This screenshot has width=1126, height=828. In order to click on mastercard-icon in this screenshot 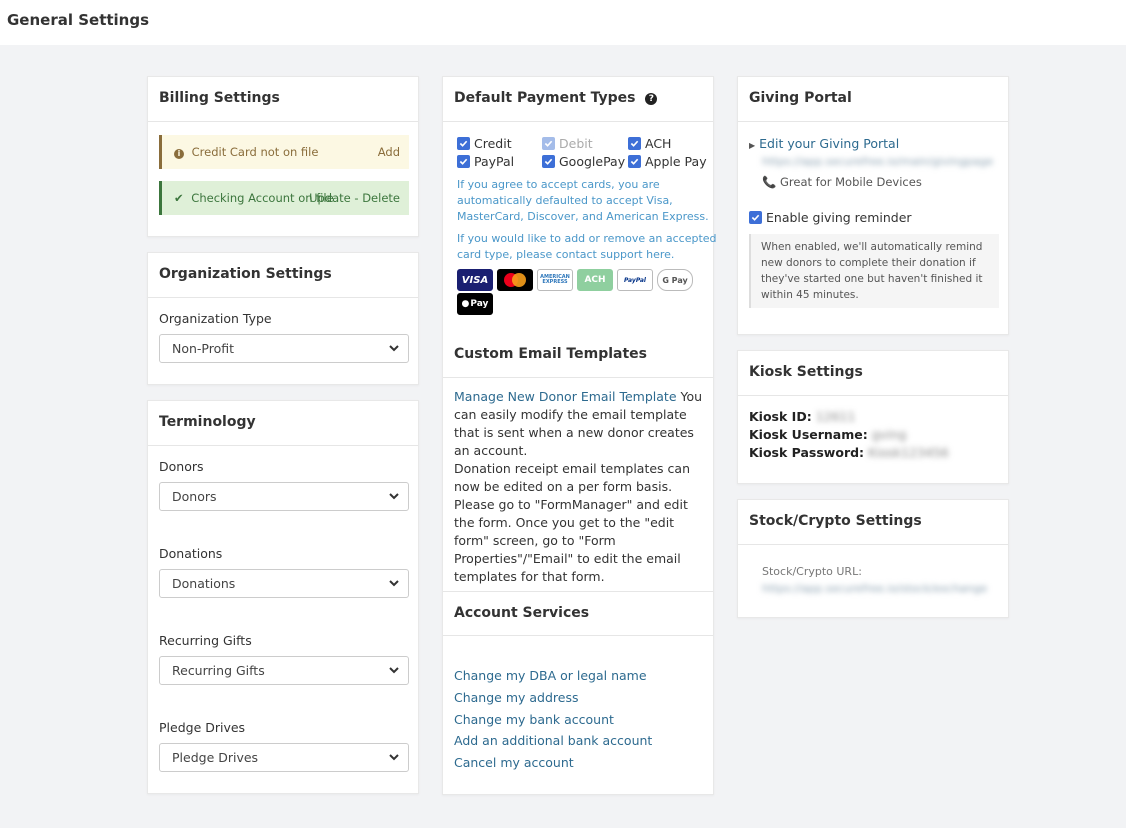, I will do `click(515, 280)`.